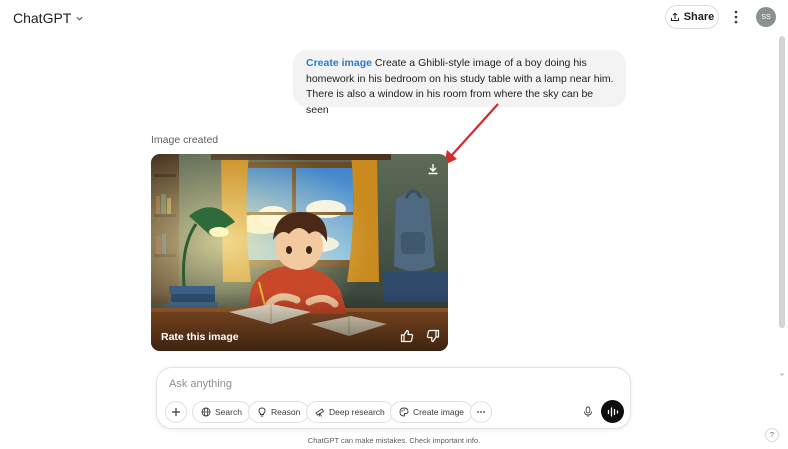 This screenshot has width=788, height=449. I want to click on palette-icon, so click(404, 412).